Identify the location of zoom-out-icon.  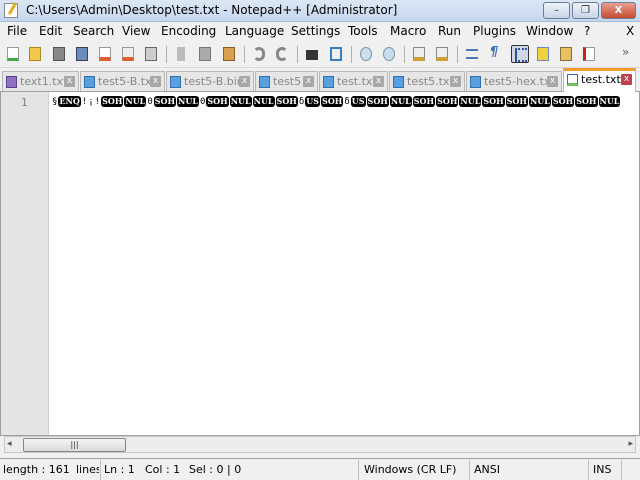
(389, 54).